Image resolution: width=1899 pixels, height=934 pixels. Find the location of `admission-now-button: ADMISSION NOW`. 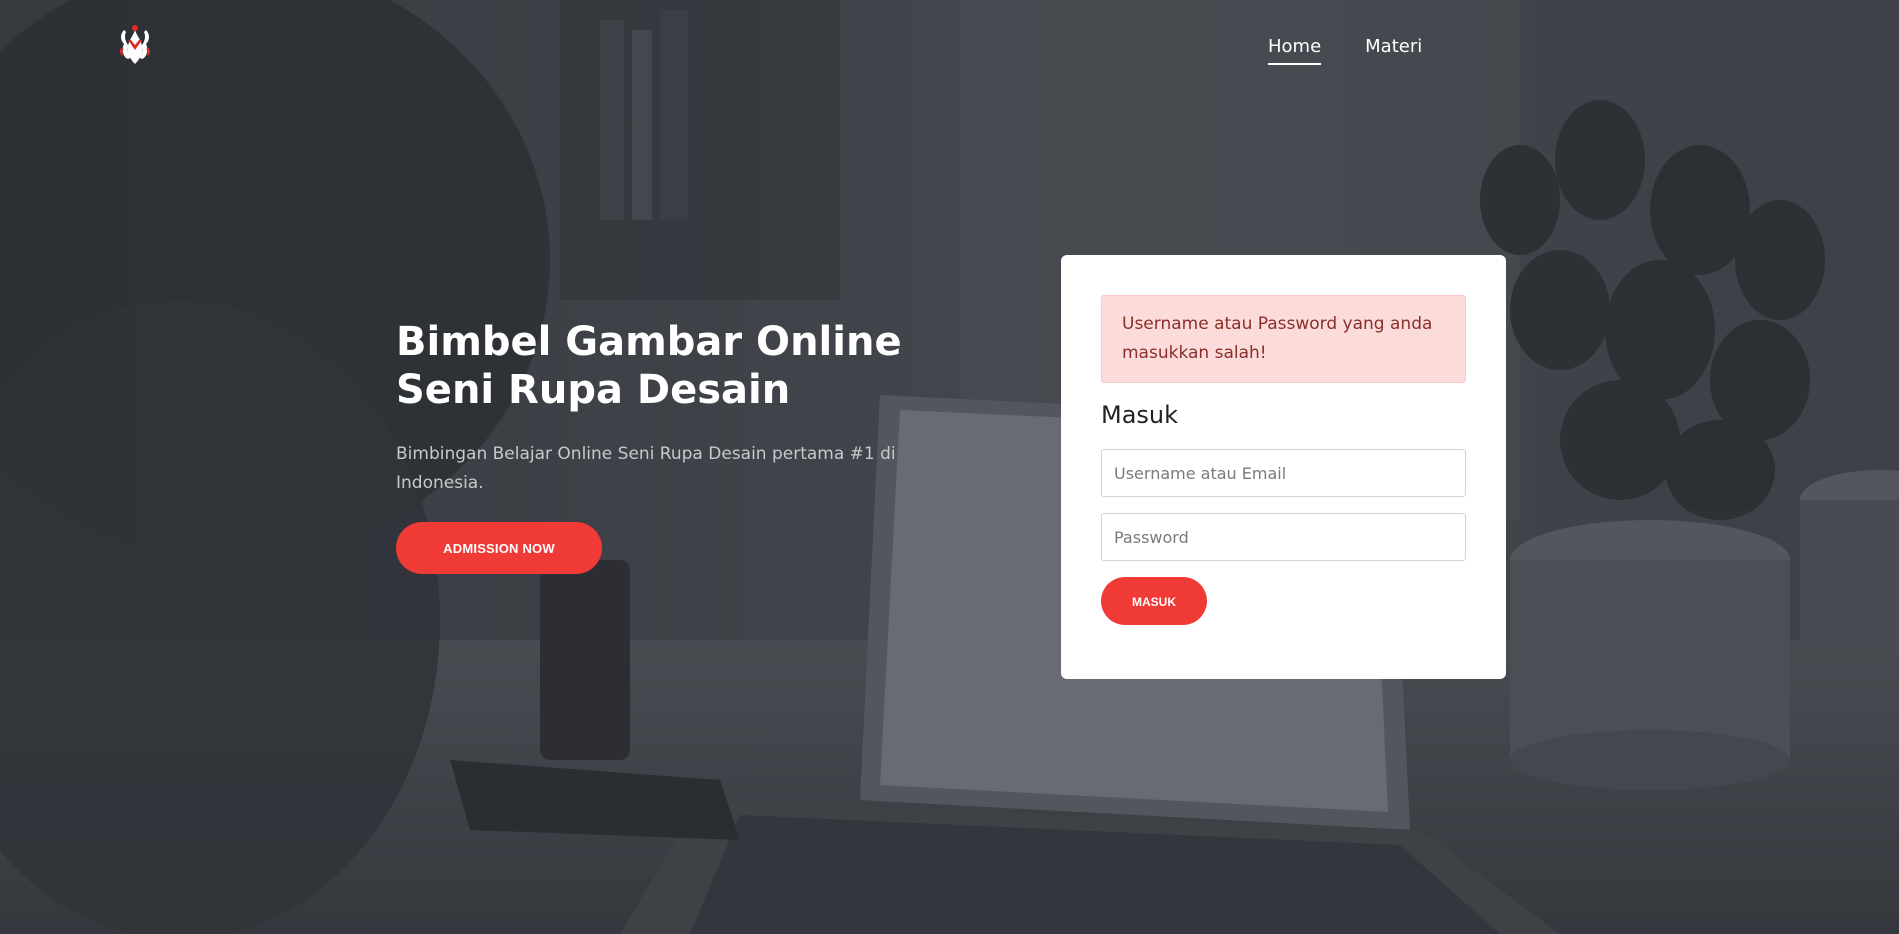

admission-now-button: ADMISSION NOW is located at coordinates (499, 548).